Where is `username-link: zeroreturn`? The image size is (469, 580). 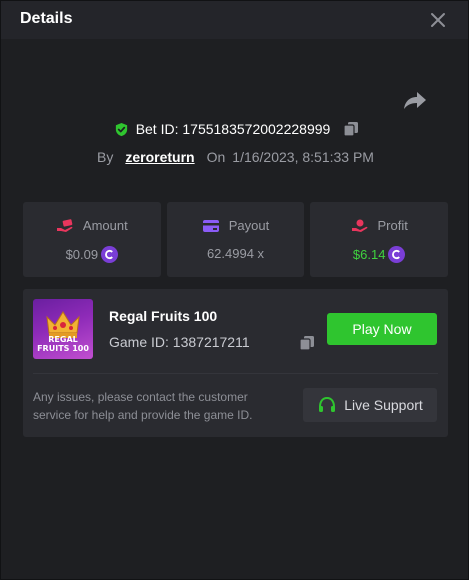 username-link: zeroreturn is located at coordinates (159, 157).